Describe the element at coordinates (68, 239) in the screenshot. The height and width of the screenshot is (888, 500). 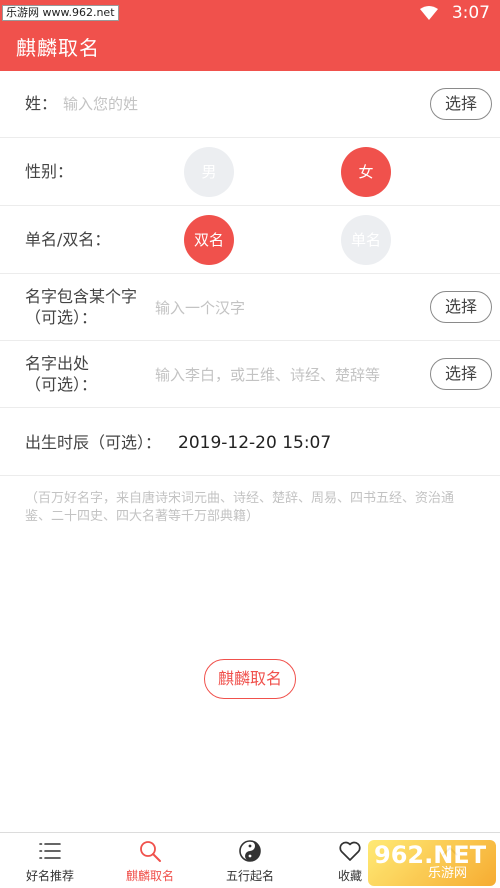
I see `name-type-label: 单名/双名：` at that location.